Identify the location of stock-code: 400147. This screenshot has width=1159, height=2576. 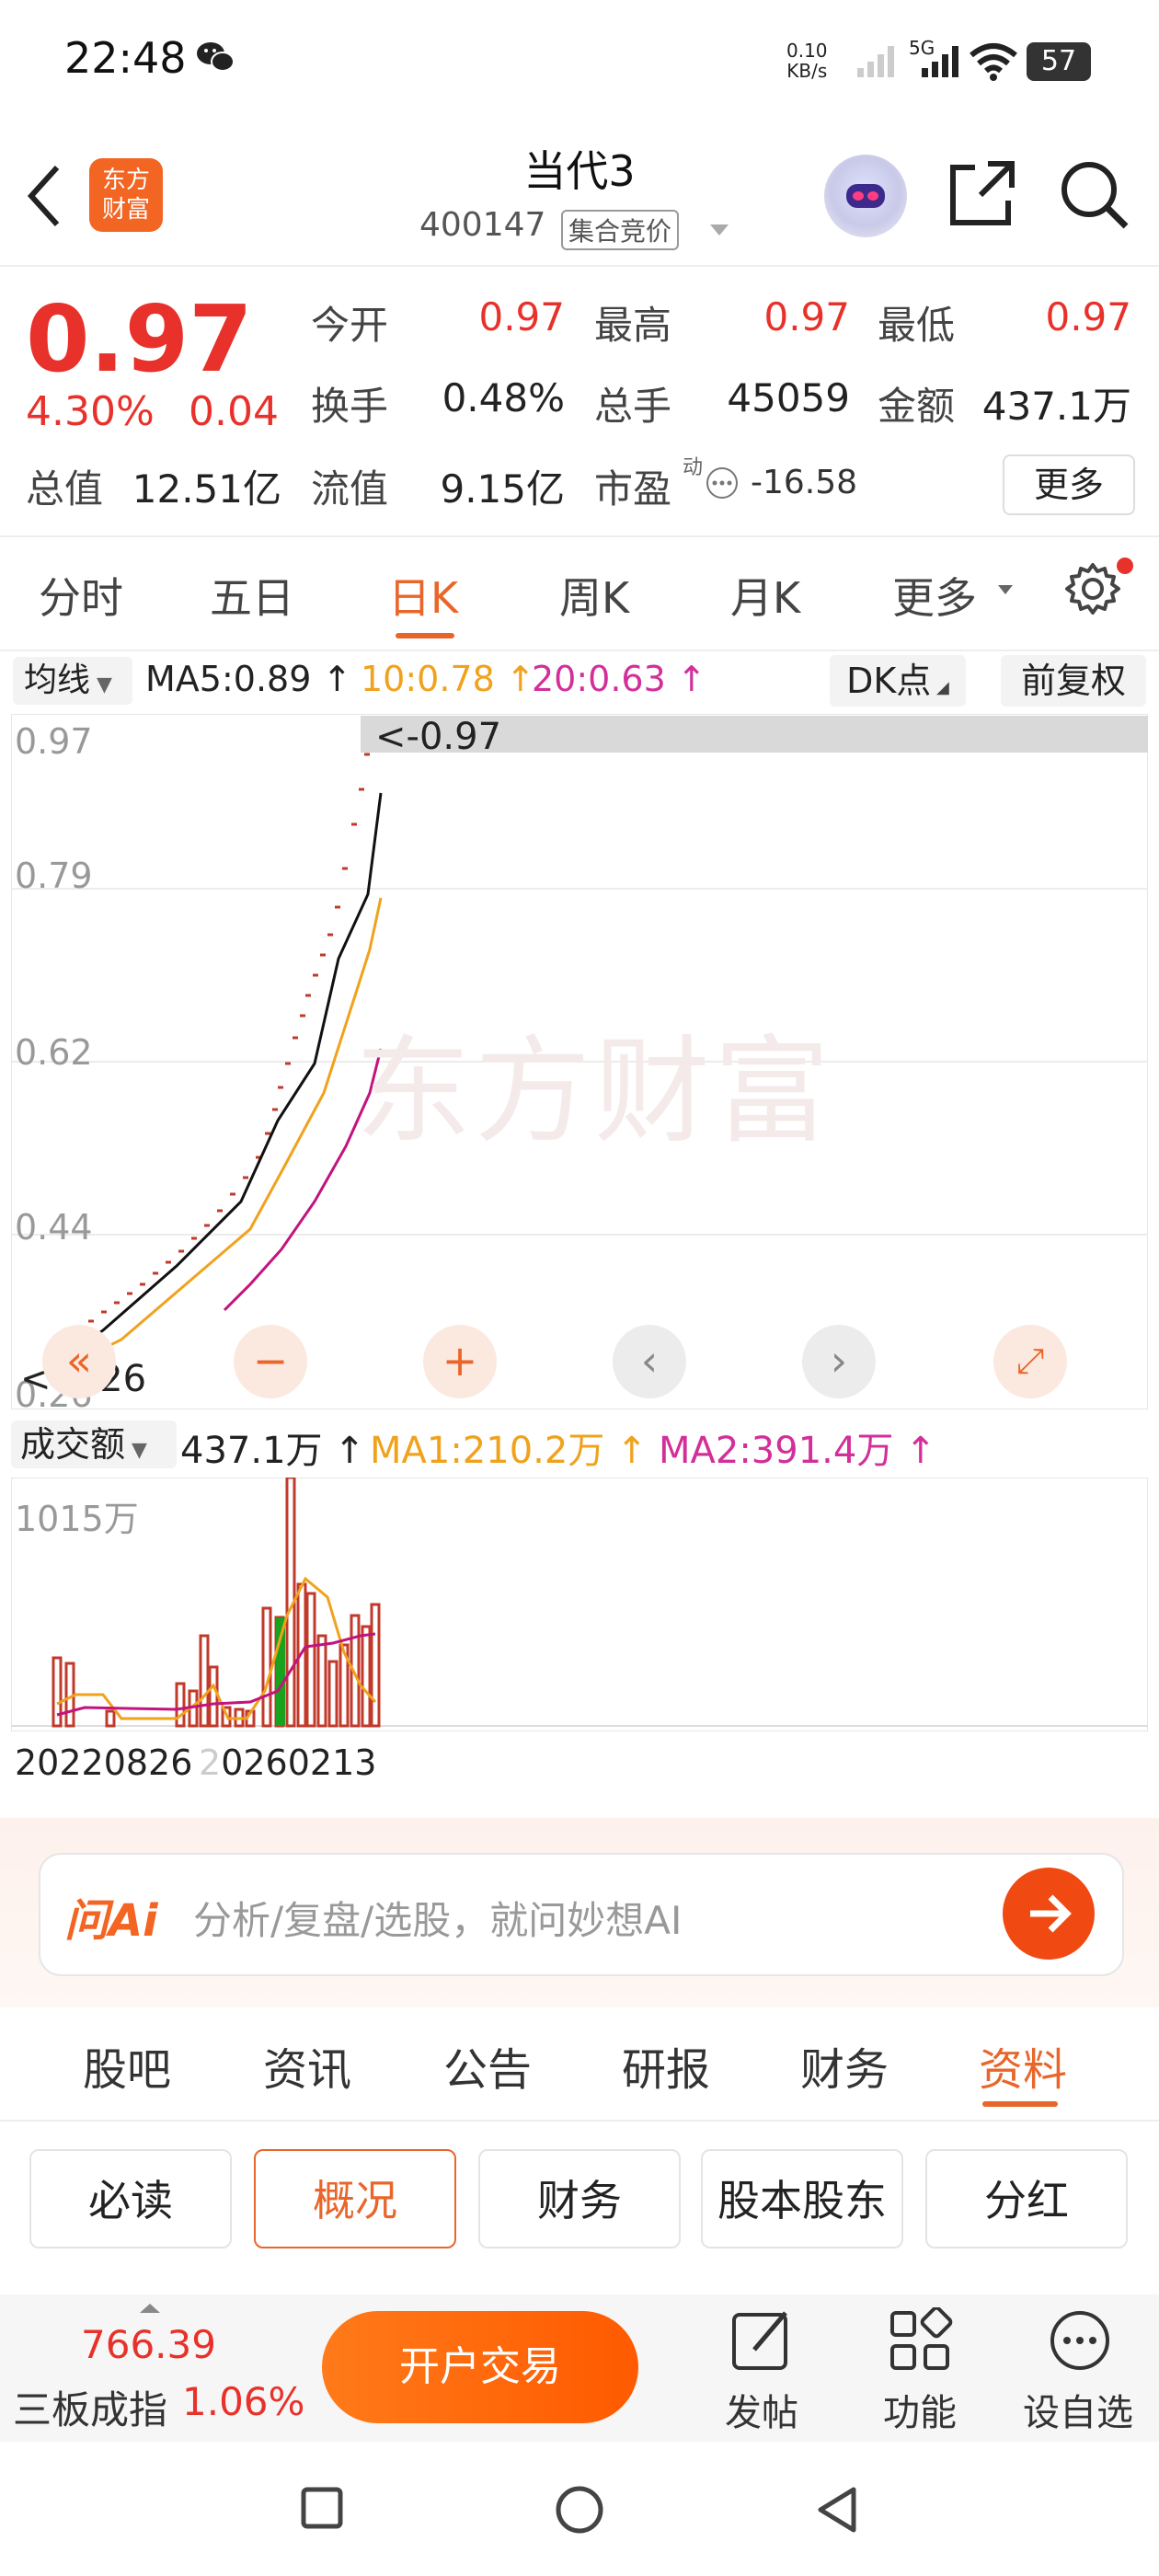
(482, 225).